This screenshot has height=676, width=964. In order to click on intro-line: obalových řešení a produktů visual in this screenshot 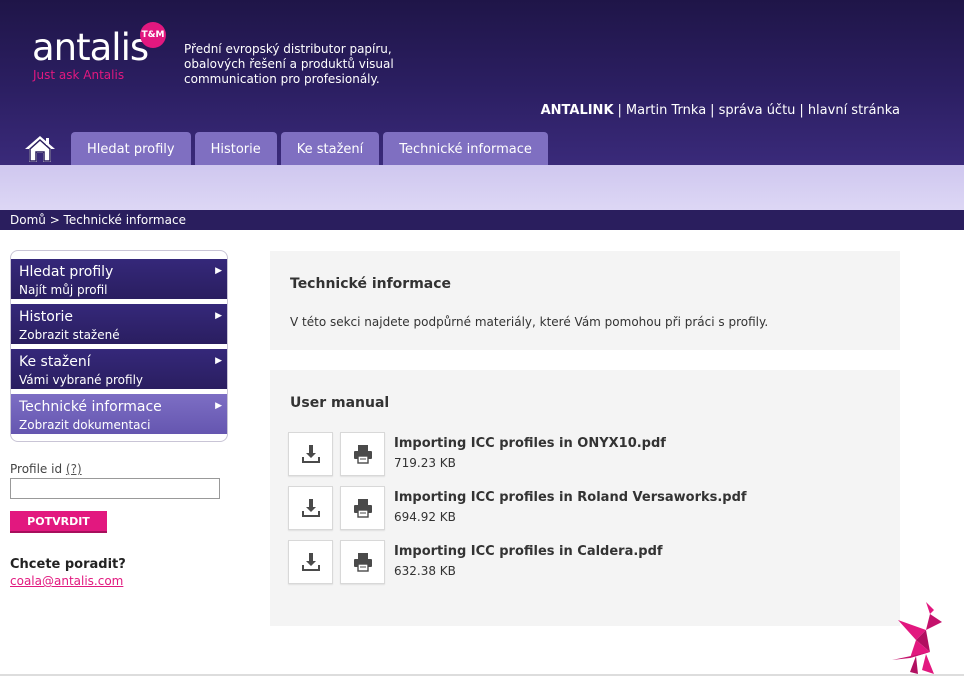, I will do `click(289, 64)`.